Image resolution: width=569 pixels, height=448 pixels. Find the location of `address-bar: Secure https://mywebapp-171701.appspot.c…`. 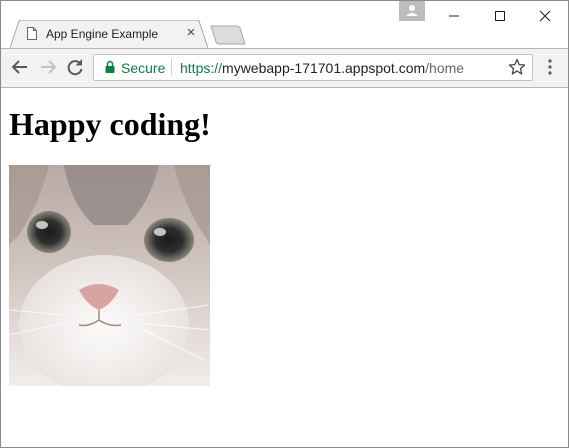

address-bar: Secure https://mywebapp-171701.appspot.c… is located at coordinates (313, 67).